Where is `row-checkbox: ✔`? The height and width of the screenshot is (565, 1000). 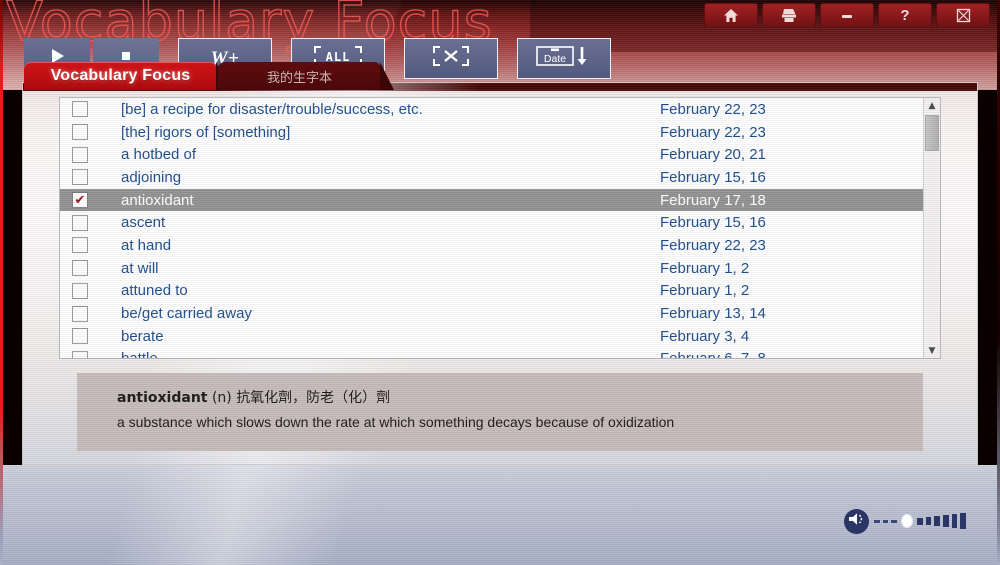 row-checkbox: ✔ is located at coordinates (80, 200).